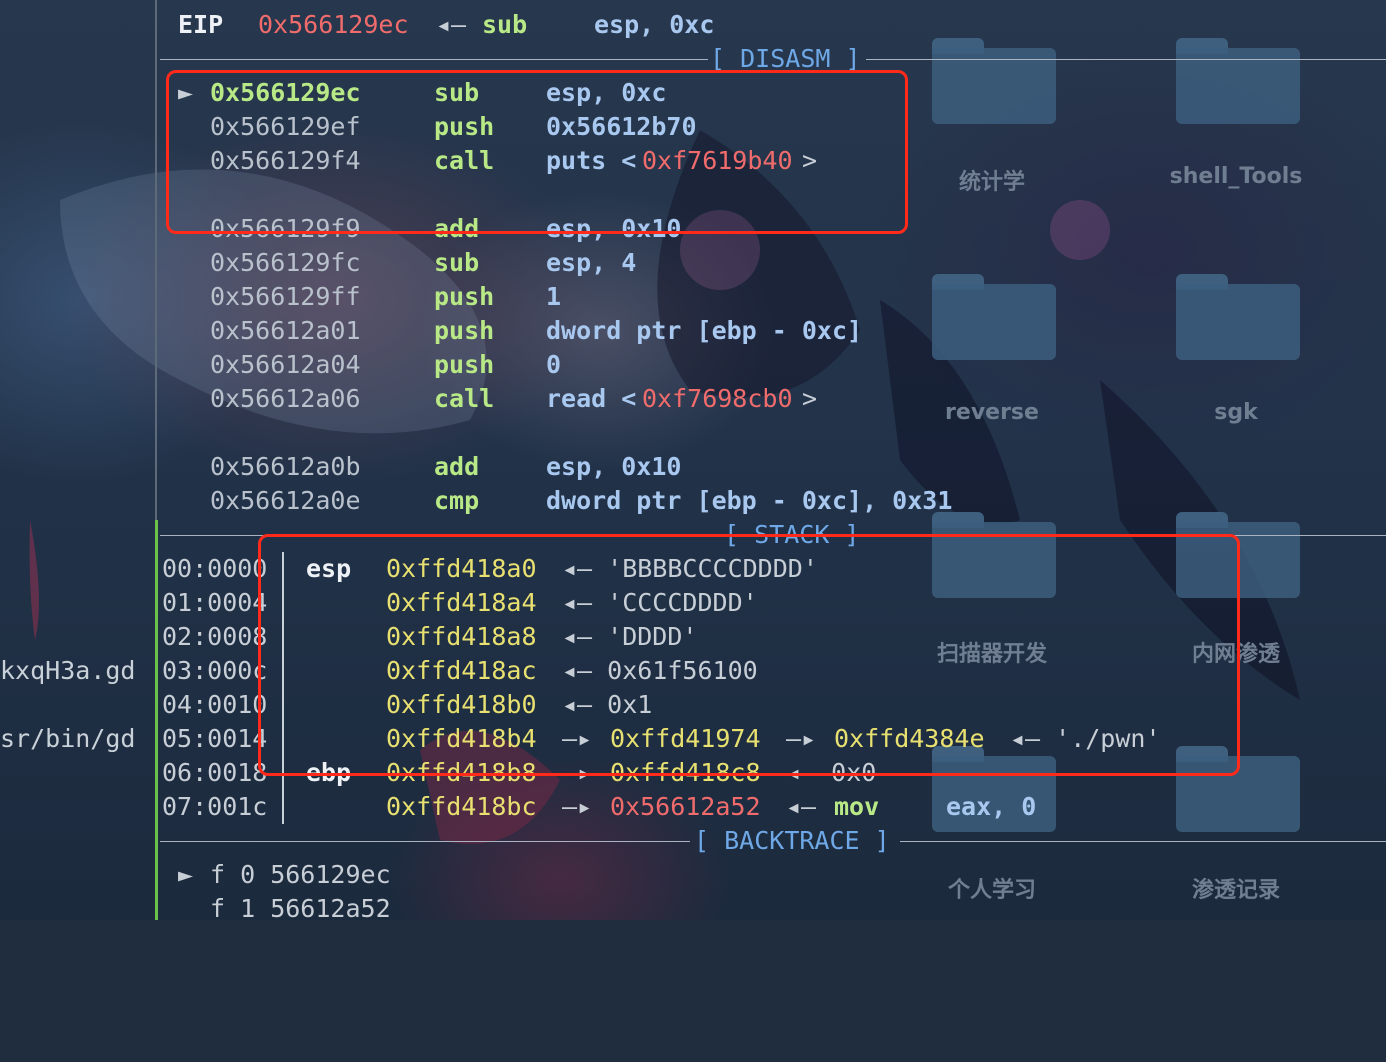 The width and height of the screenshot is (1386, 1062). Describe the element at coordinates (992, 180) in the screenshot. I see `folder-label: 统计学` at that location.